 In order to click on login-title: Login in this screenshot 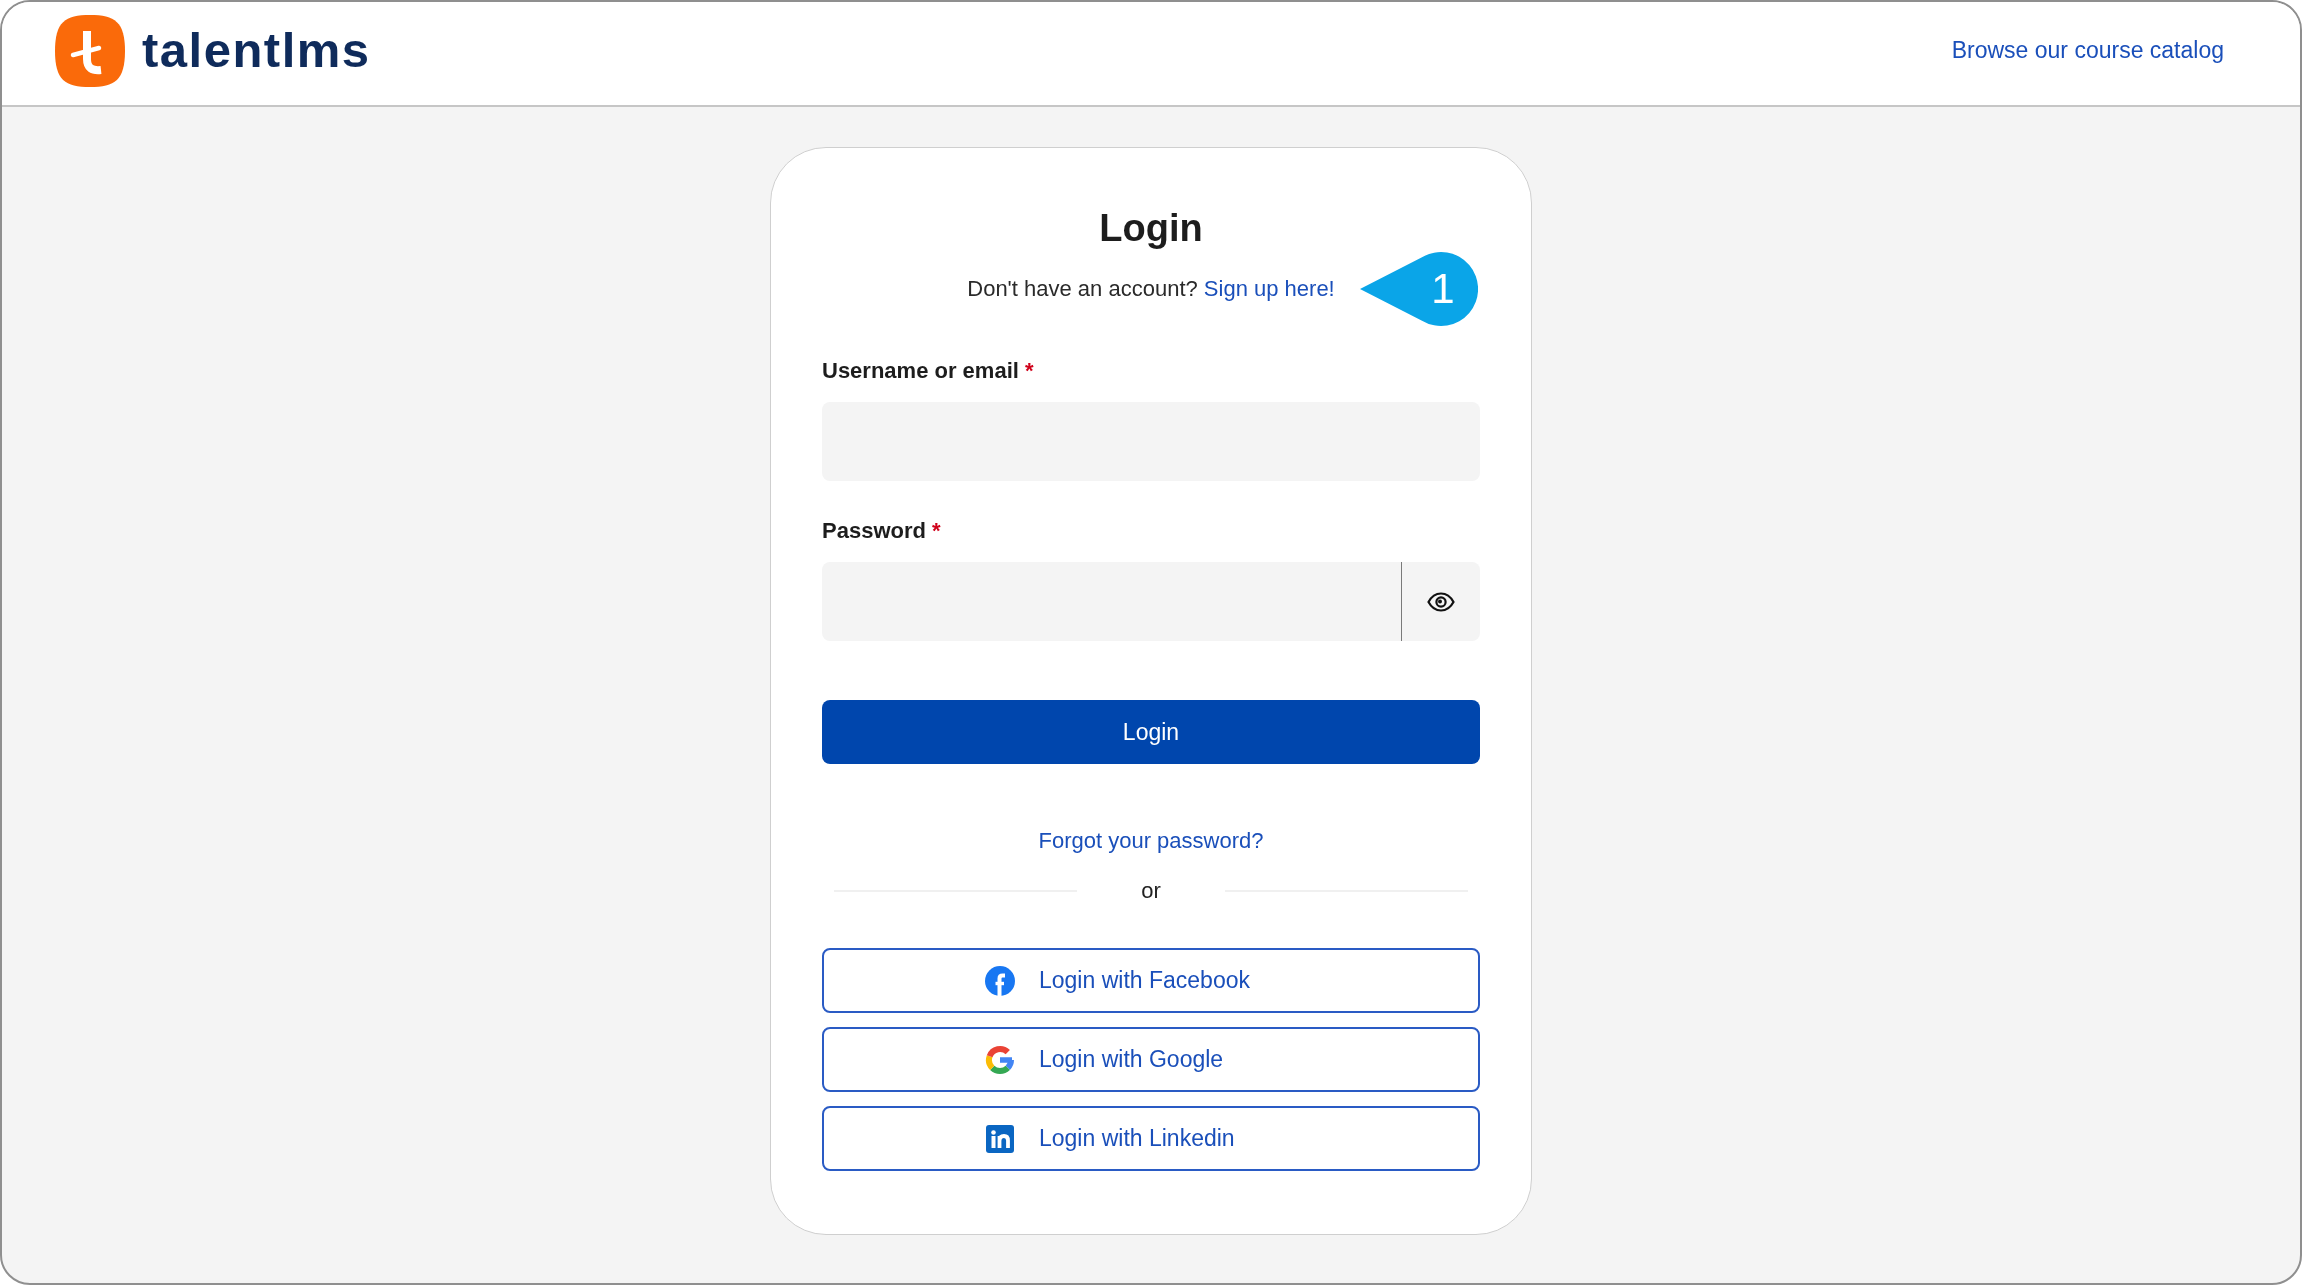, I will do `click(1151, 228)`.